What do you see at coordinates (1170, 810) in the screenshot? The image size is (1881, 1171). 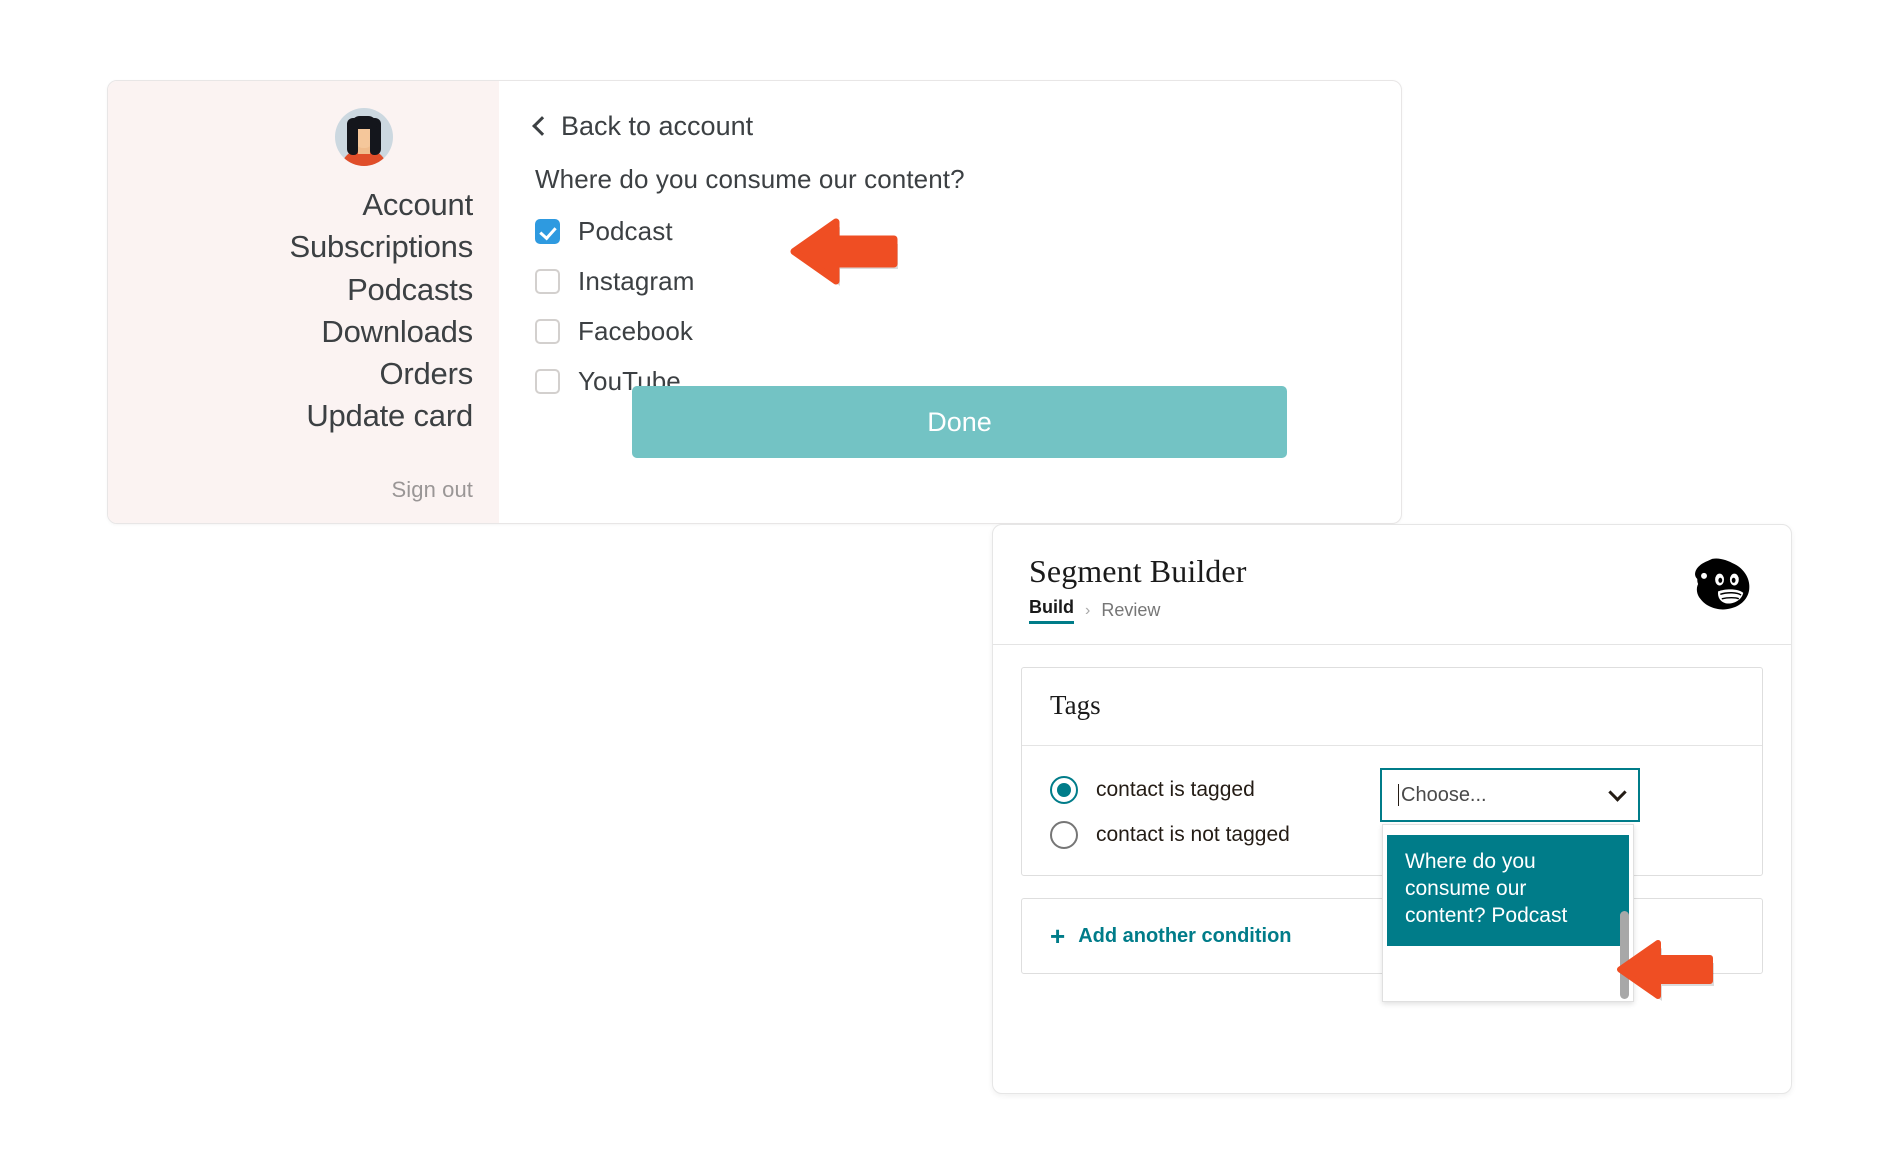 I see `condition-radio-group: contact is tagged contact is not tagged` at bounding box center [1170, 810].